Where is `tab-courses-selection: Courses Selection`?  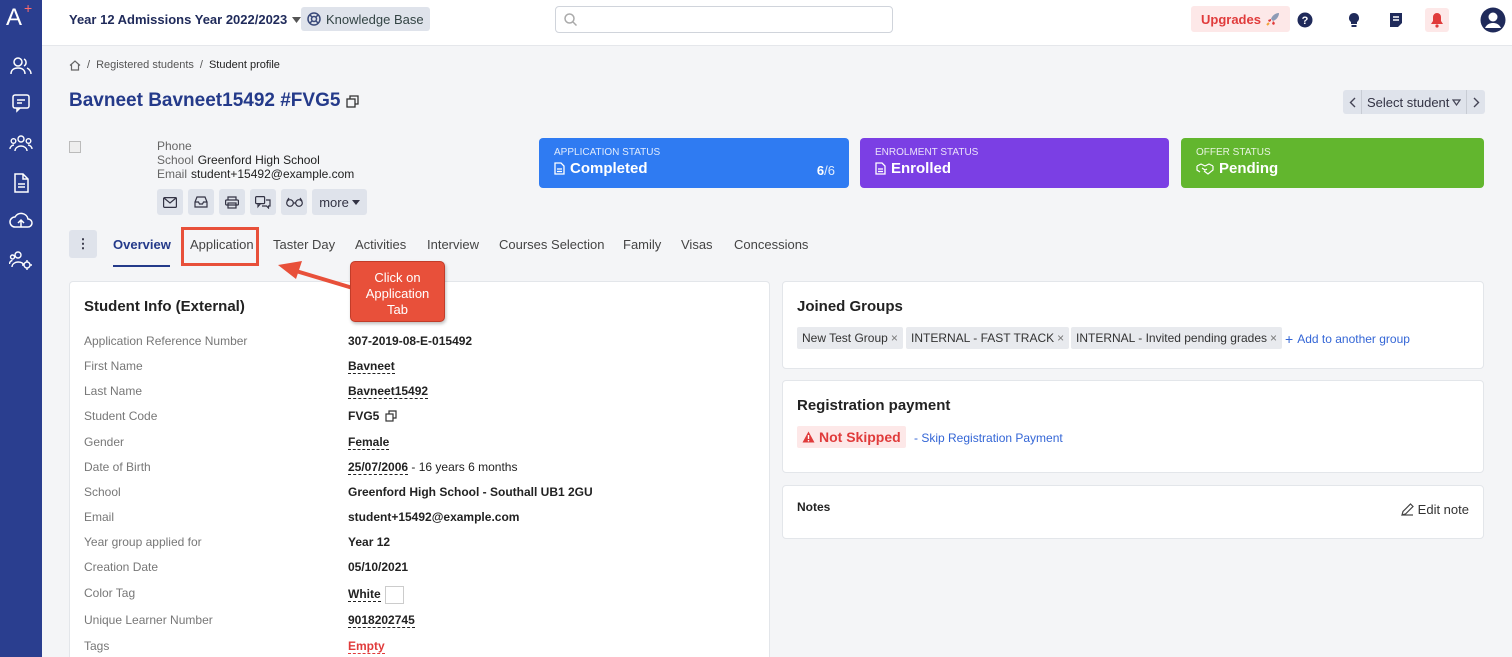
tab-courses-selection: Courses Selection is located at coordinates (552, 244).